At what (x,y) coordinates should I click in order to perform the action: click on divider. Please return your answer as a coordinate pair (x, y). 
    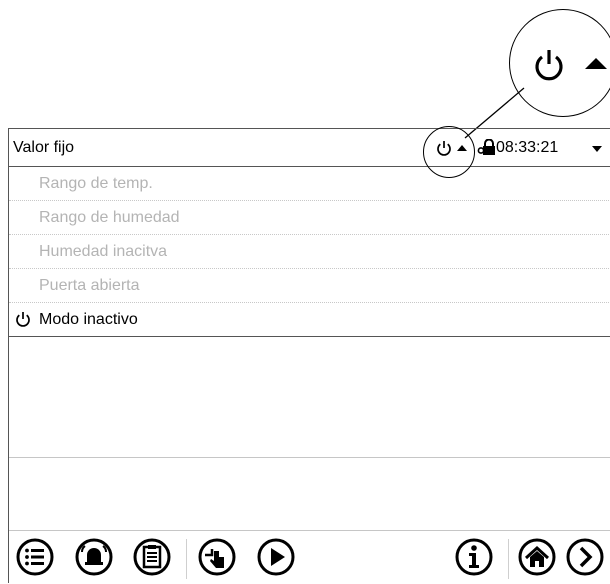
    Looking at the image, I should click on (309, 457).